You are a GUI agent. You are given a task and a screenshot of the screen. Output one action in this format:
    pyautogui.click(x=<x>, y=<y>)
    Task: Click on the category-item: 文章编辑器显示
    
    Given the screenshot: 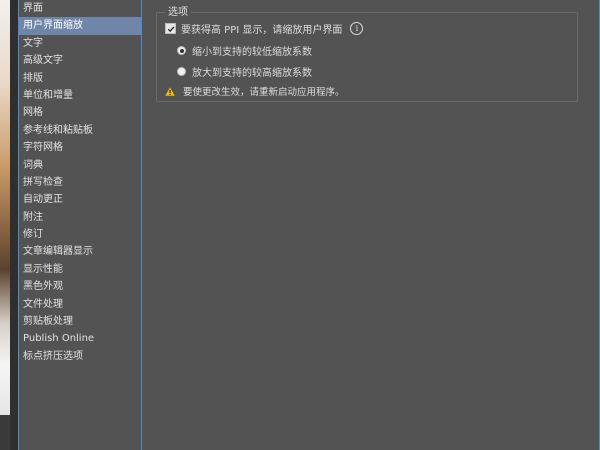 What is the action you would take?
    pyautogui.click(x=80, y=251)
    